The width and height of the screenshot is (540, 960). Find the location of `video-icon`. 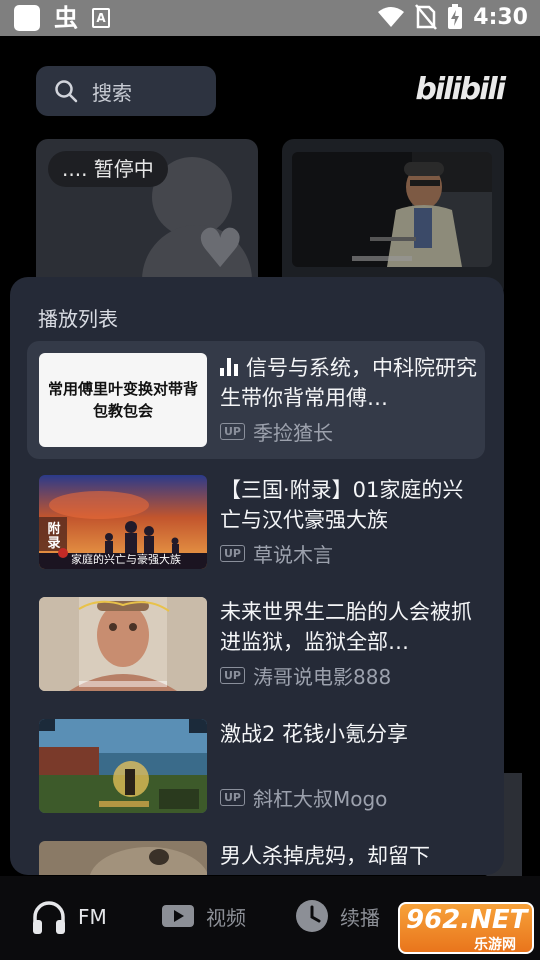

video-icon is located at coordinates (178, 916).